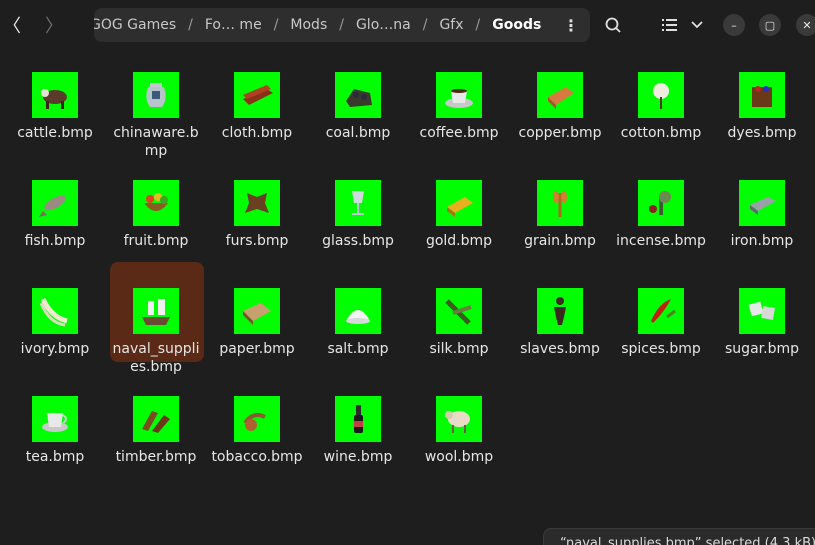 The width and height of the screenshot is (815, 545). I want to click on incense-icon, so click(661, 203).